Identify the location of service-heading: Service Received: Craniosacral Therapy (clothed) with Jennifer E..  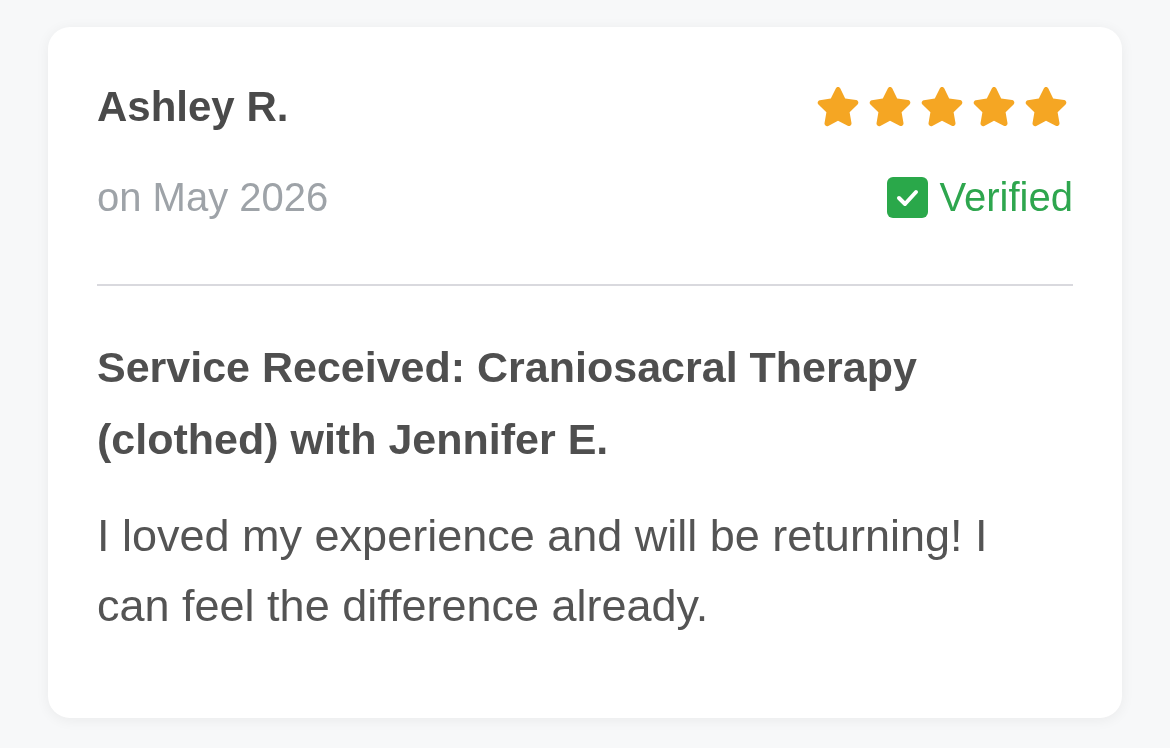
(507, 403).